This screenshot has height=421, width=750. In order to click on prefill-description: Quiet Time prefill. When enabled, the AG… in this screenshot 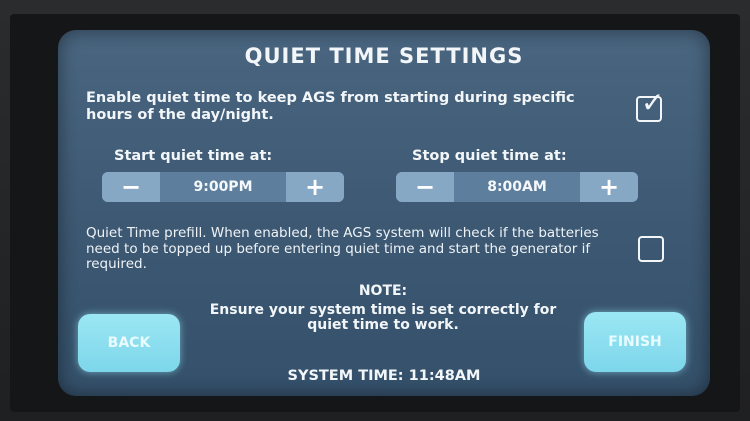, I will do `click(342, 248)`.